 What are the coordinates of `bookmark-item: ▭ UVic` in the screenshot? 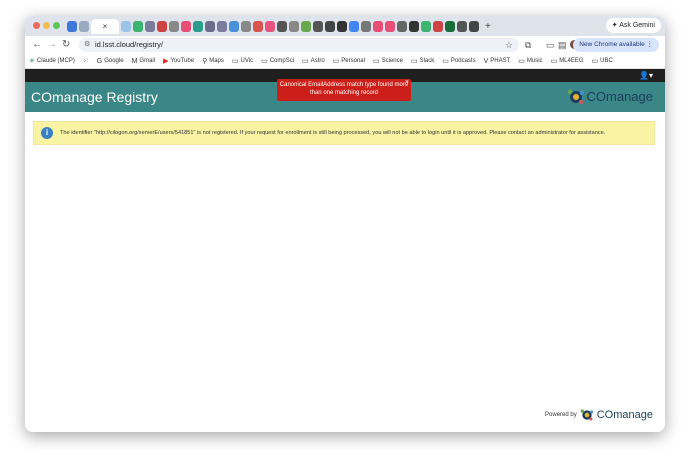 It's located at (242, 61).